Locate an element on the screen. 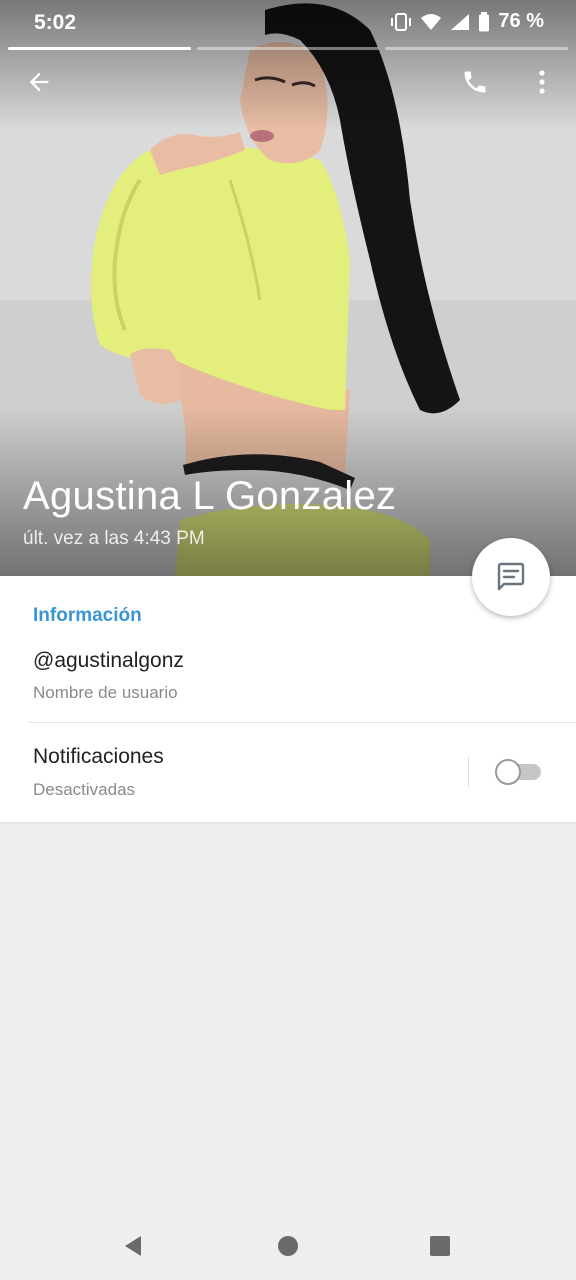  call-button is located at coordinates (475, 82).